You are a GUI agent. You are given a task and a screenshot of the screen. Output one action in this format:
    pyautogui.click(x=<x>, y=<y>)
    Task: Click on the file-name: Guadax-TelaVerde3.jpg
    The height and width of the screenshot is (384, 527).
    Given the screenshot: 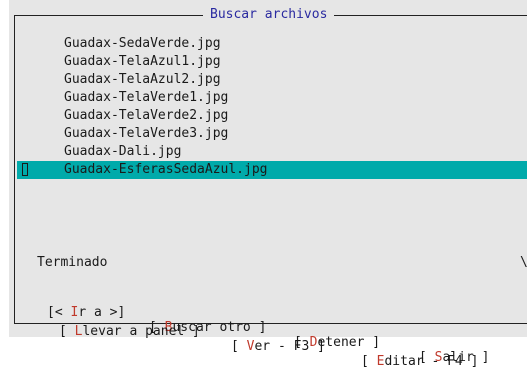 What is the action you would take?
    pyautogui.click(x=146, y=133)
    